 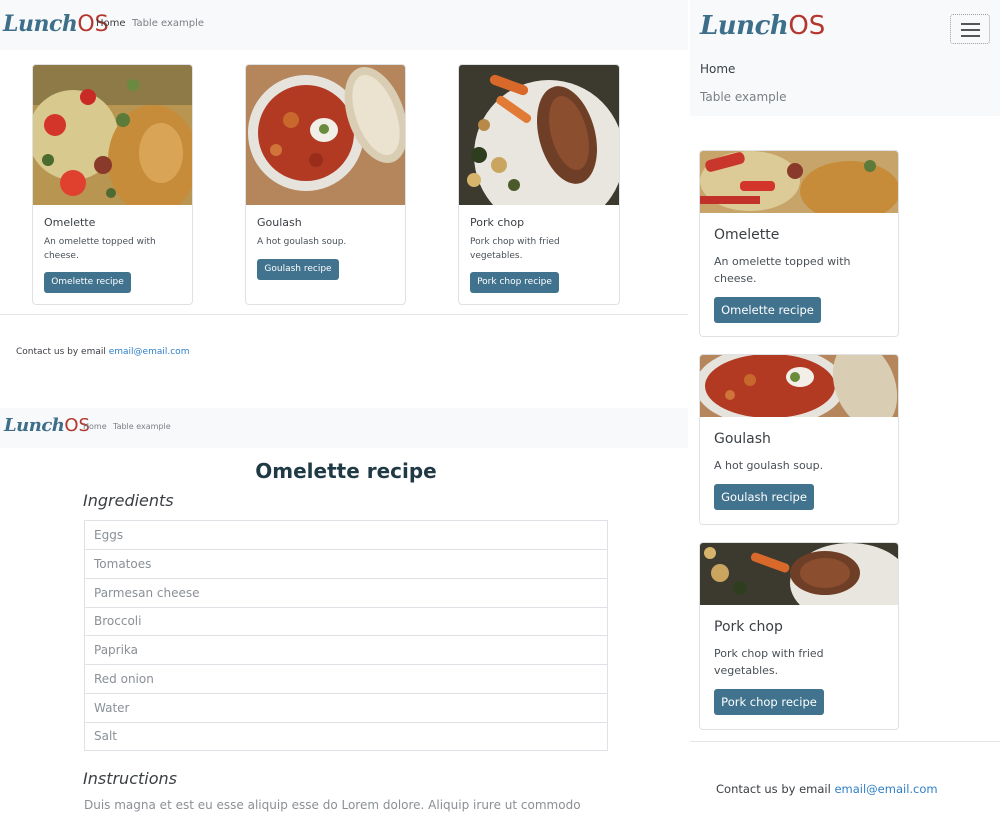 I want to click on list-item: Tomatoes, so click(x=346, y=564).